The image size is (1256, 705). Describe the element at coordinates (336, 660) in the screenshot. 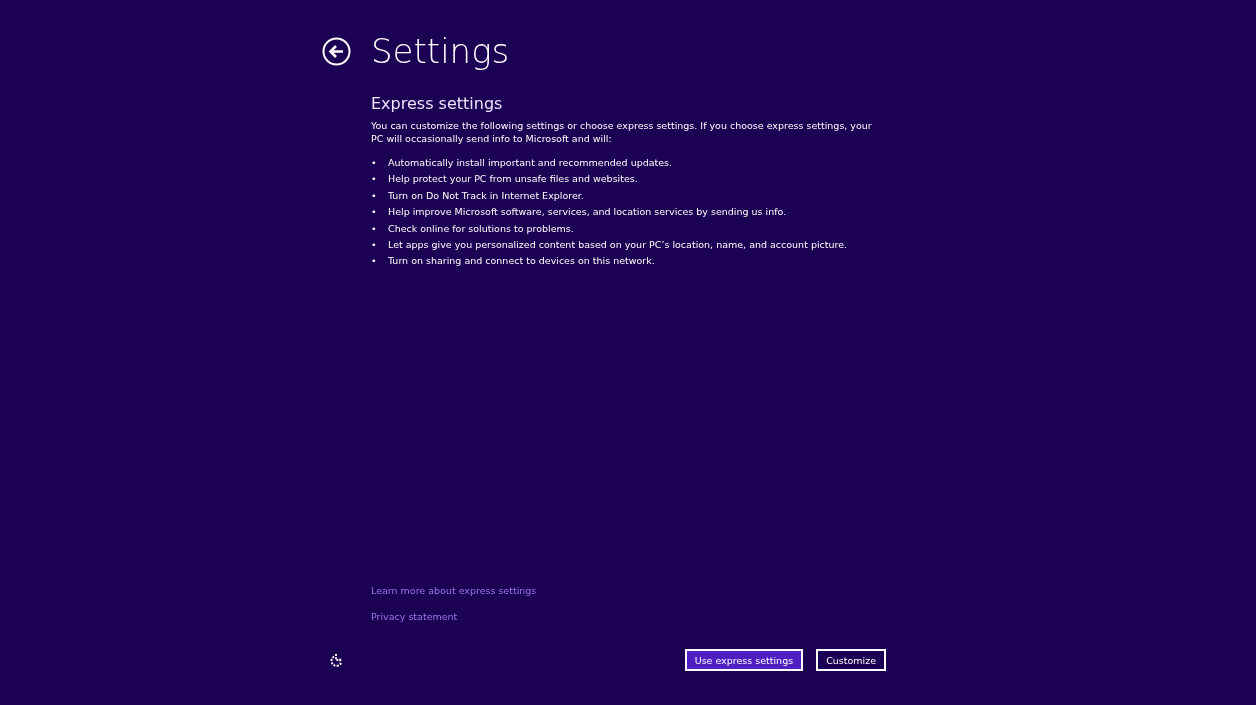

I see `accessibility-icon` at that location.